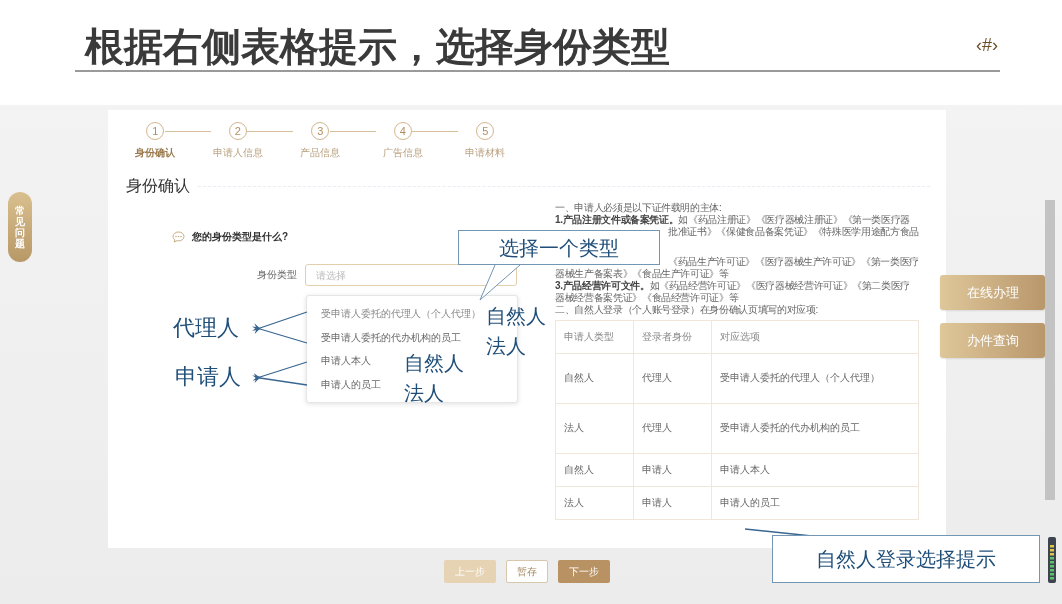 This screenshot has height=604, width=1062. Describe the element at coordinates (992, 292) in the screenshot. I see `side-button: 在线办理` at that location.